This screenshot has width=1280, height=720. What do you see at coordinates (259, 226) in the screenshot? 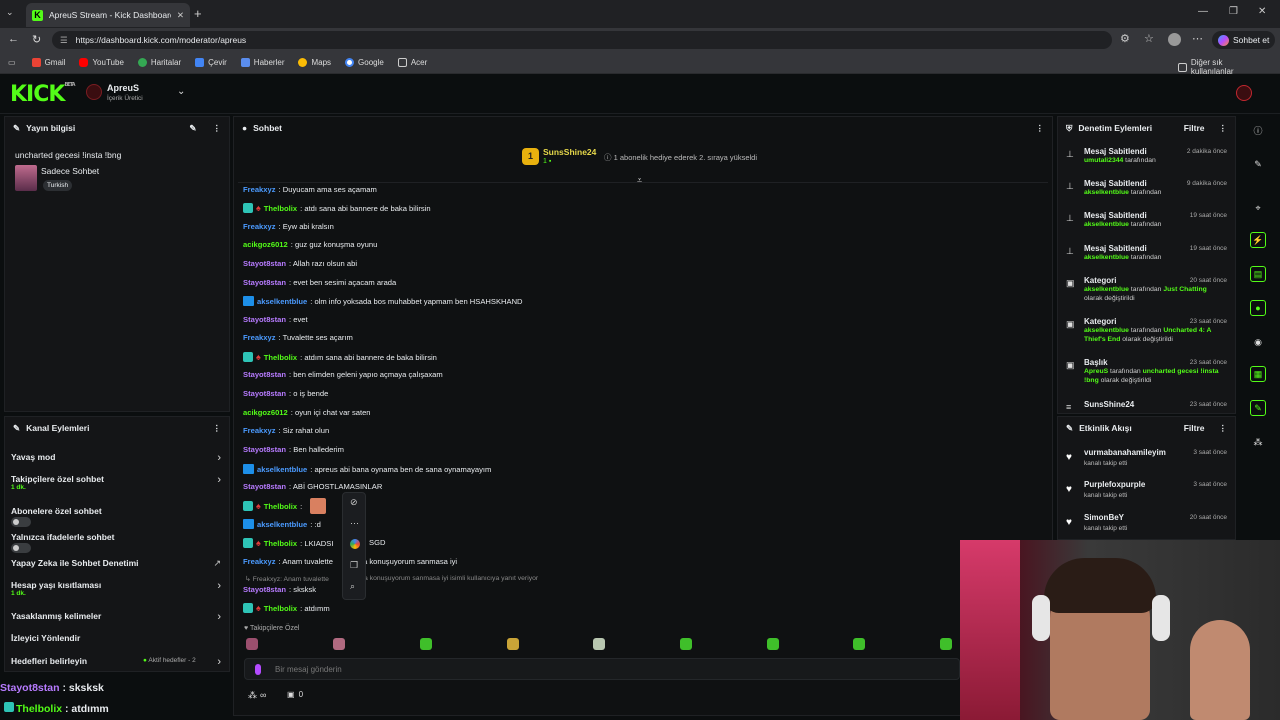
I see `chat-username: Freakxyz` at bounding box center [259, 226].